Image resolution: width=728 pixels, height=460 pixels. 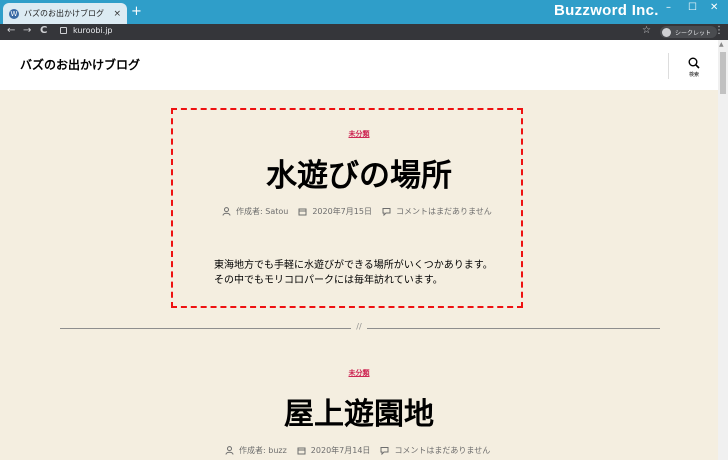 I want to click on post-author: 作成者: buzz, so click(x=256, y=450).